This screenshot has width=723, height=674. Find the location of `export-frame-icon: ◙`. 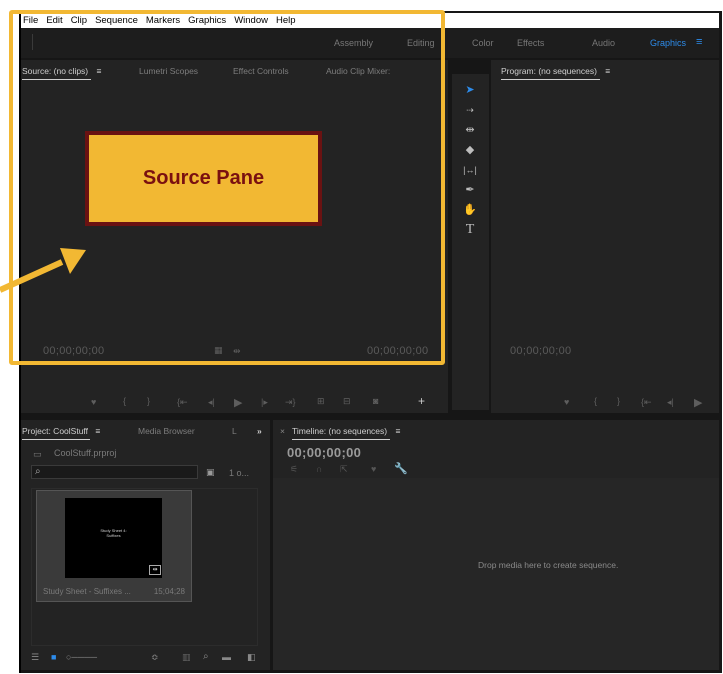

export-frame-icon: ◙ is located at coordinates (375, 401).